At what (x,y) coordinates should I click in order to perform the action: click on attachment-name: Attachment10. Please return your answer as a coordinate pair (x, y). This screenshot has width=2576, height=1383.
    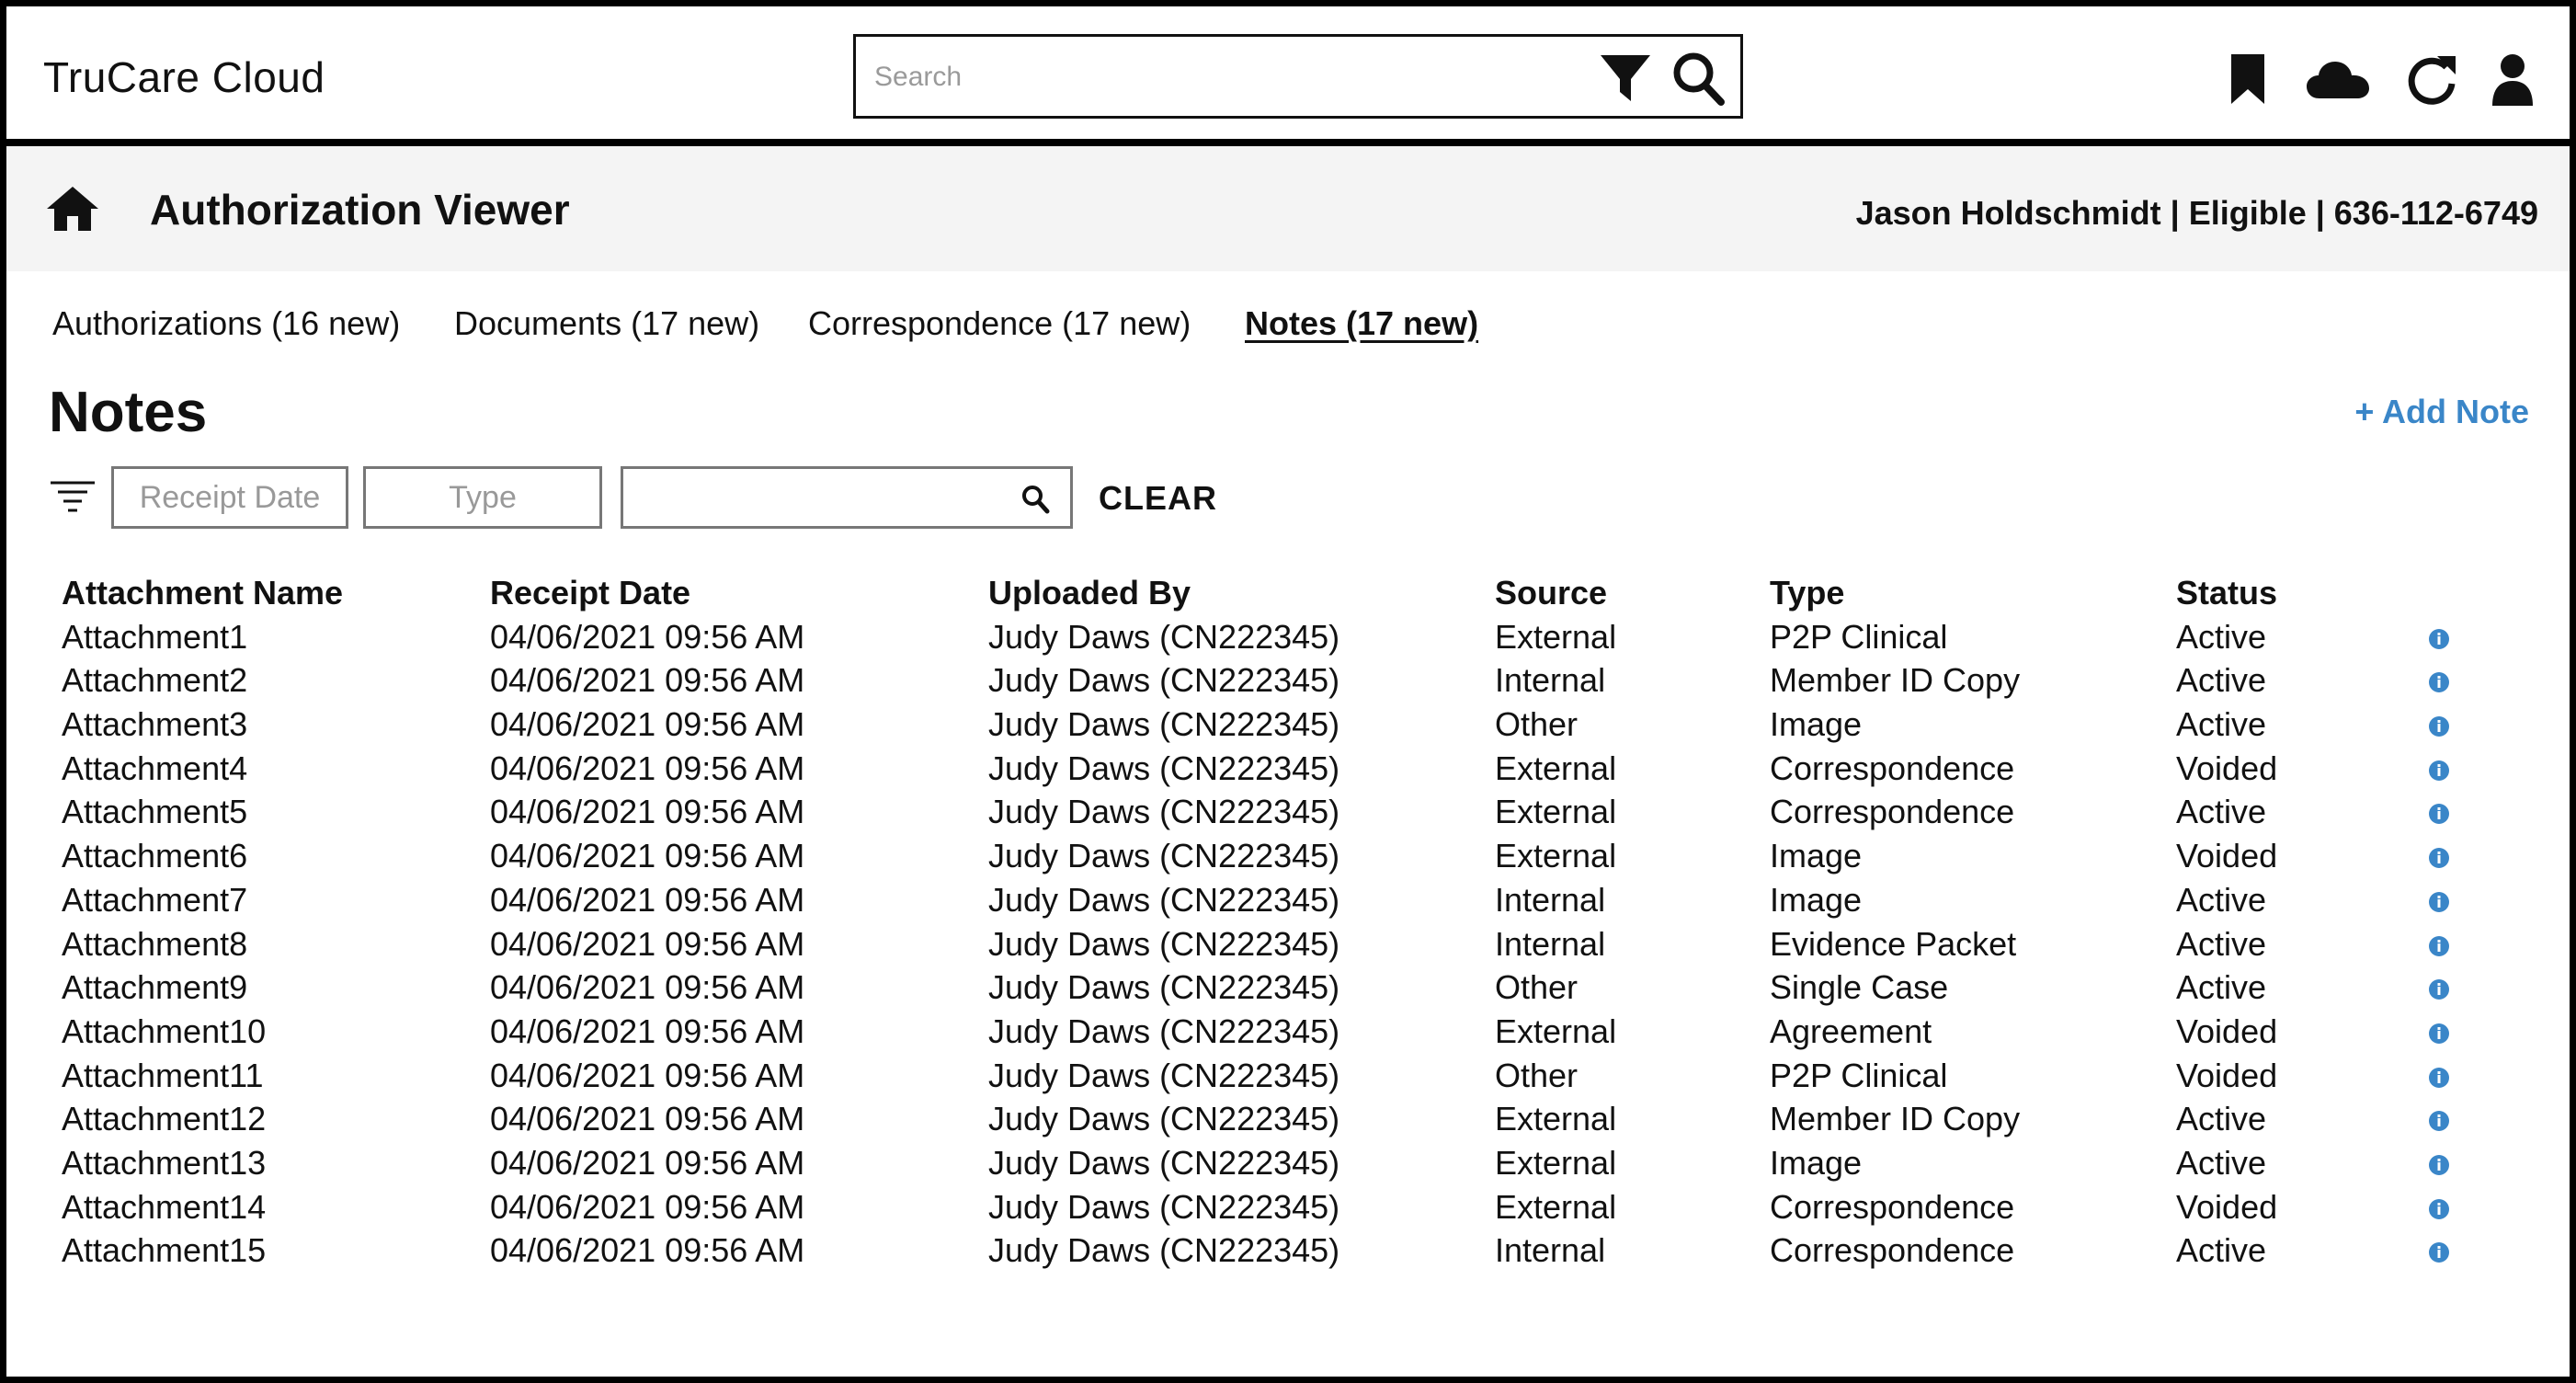
    Looking at the image, I should click on (164, 1032).